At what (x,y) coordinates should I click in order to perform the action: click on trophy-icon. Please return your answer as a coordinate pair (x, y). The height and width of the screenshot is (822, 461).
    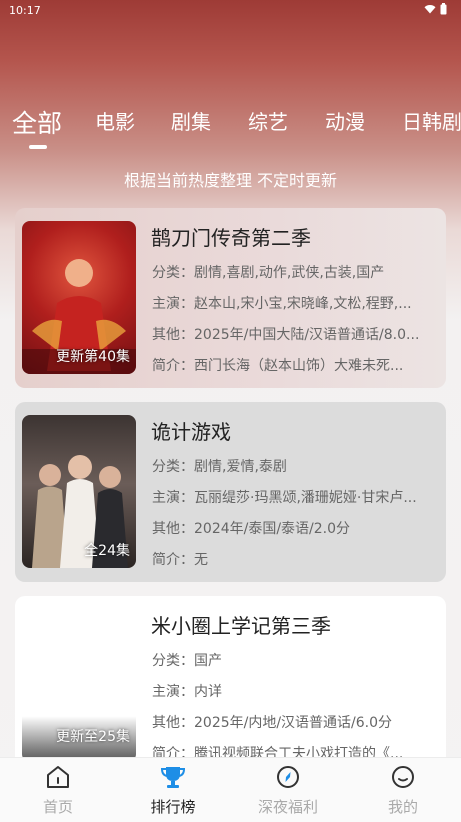
    Looking at the image, I should click on (173, 777).